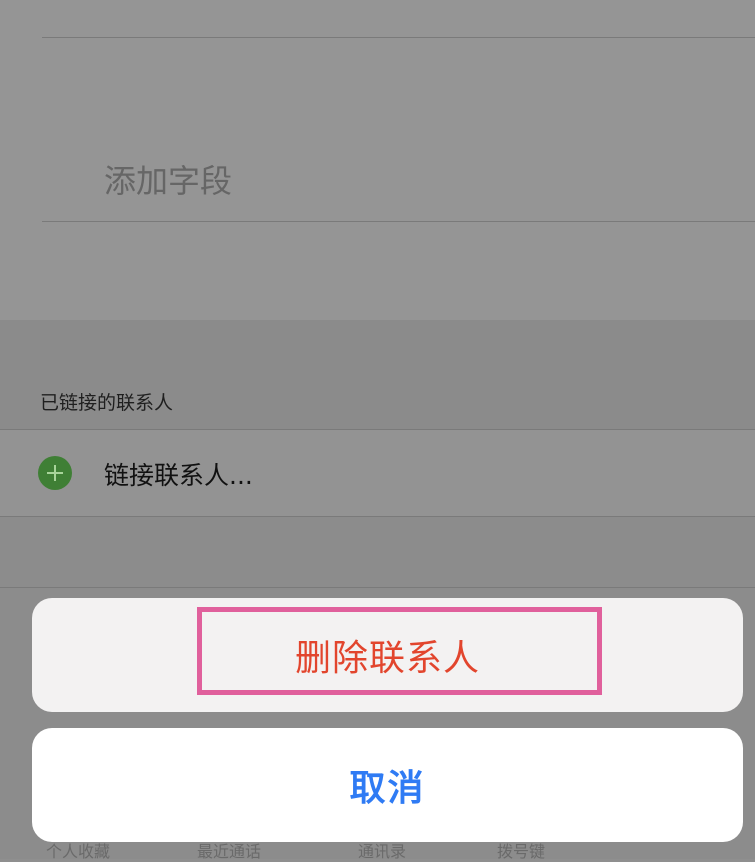  What do you see at coordinates (107, 403) in the screenshot?
I see `section-header-linked-contacts: 已链接的联系人` at bounding box center [107, 403].